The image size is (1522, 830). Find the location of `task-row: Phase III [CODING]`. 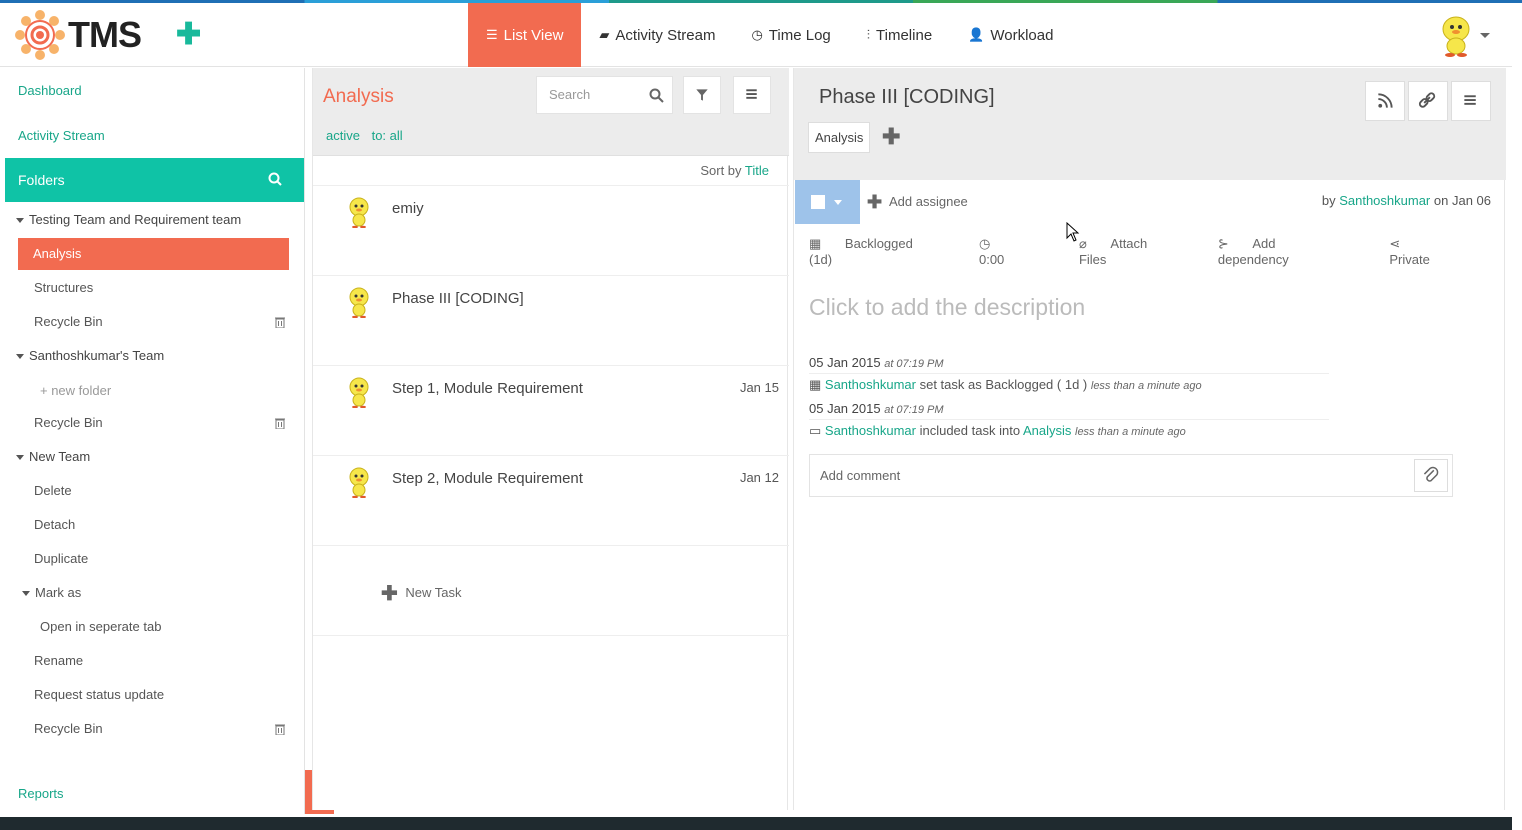

task-row: Phase III [CODING] is located at coordinates (551, 321).